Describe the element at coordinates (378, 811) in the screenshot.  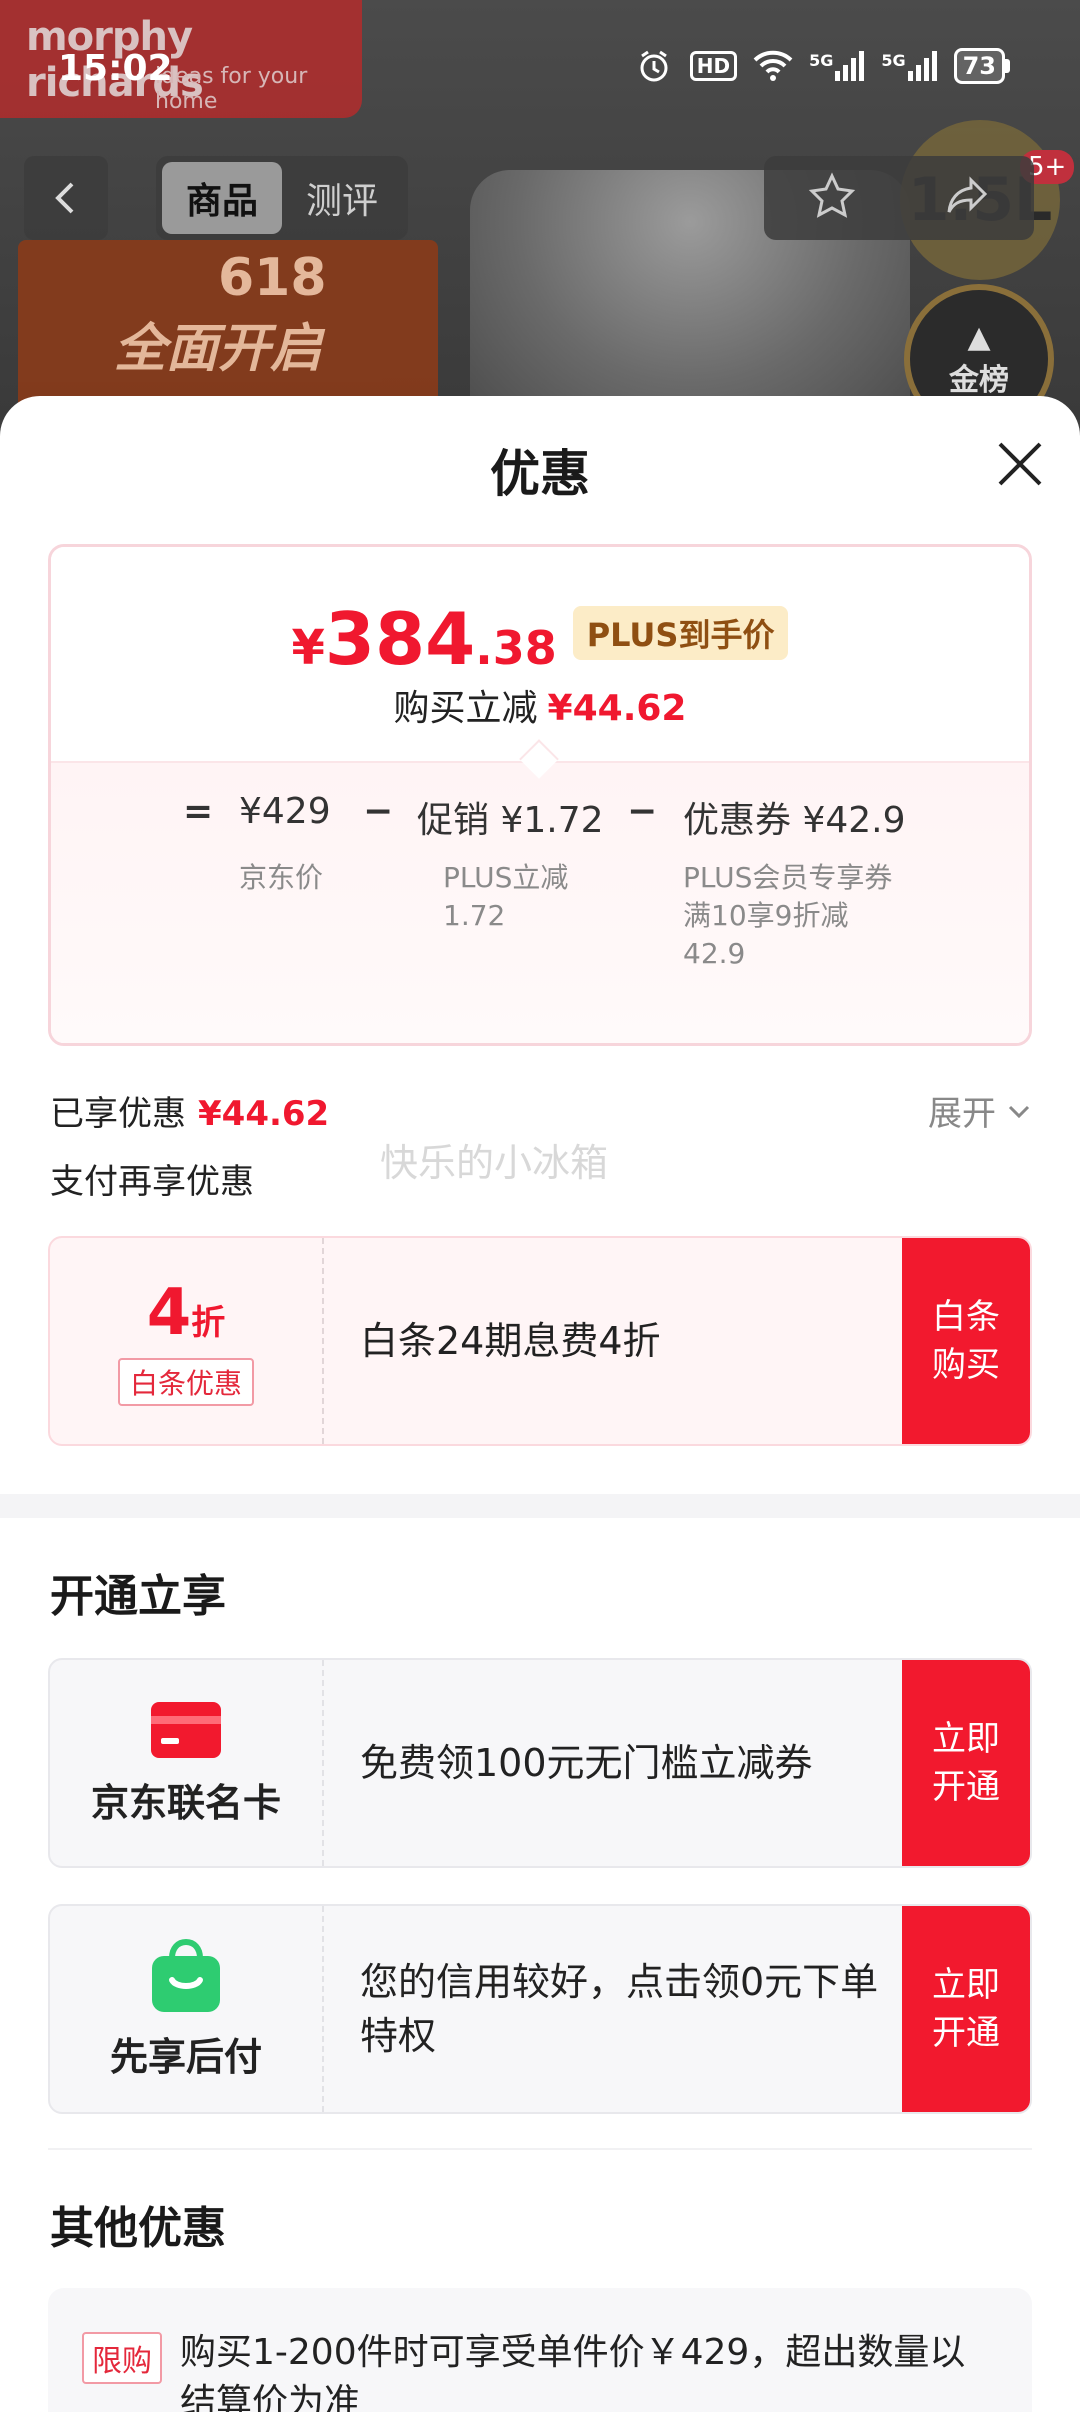
I see `minus-sign-1: −` at that location.